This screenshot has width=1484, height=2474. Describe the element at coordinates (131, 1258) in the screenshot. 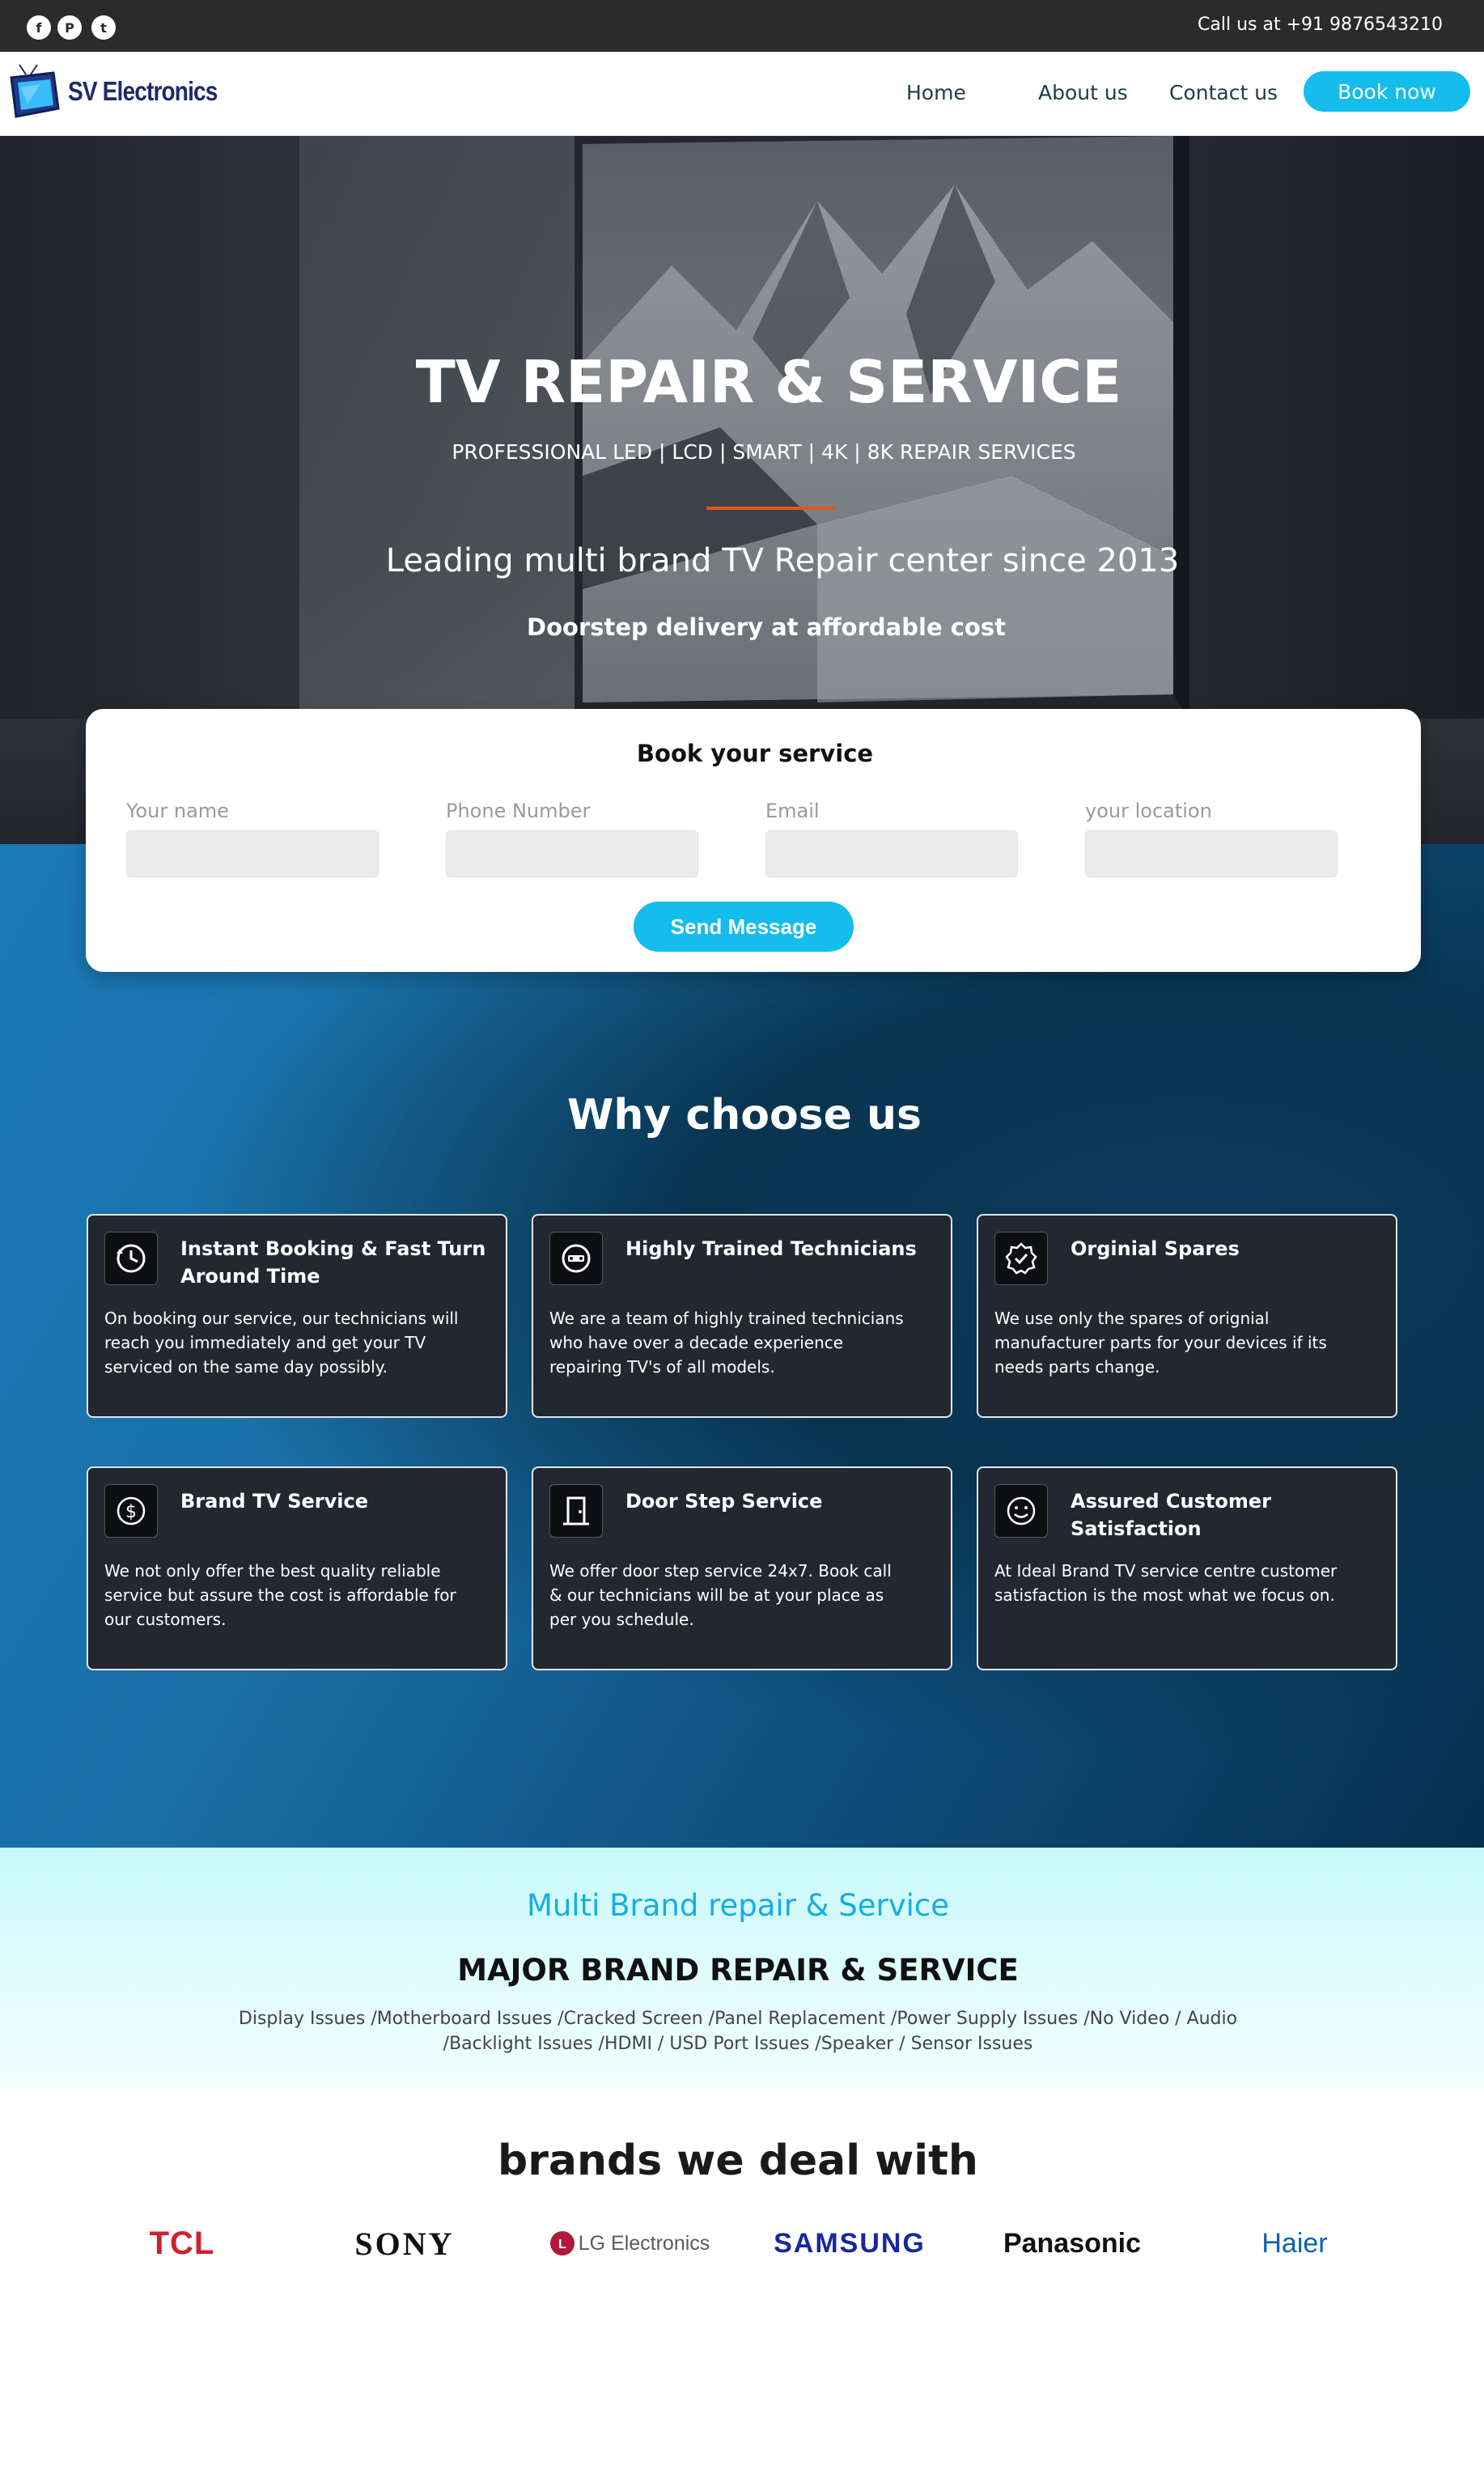

I see `clock-icon` at that location.